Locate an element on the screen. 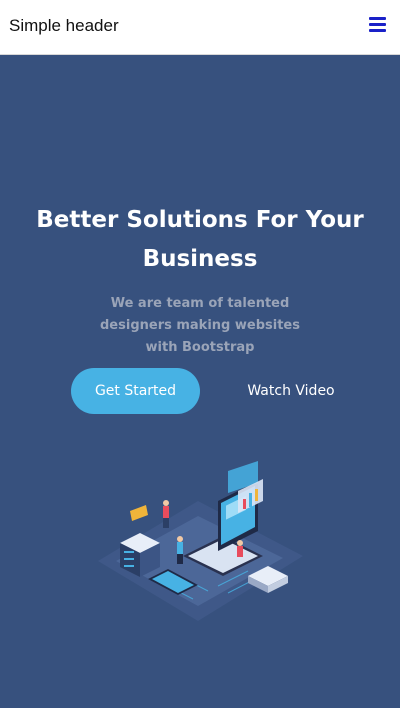 The width and height of the screenshot is (400, 708). hero-illustration is located at coordinates (200, 541).